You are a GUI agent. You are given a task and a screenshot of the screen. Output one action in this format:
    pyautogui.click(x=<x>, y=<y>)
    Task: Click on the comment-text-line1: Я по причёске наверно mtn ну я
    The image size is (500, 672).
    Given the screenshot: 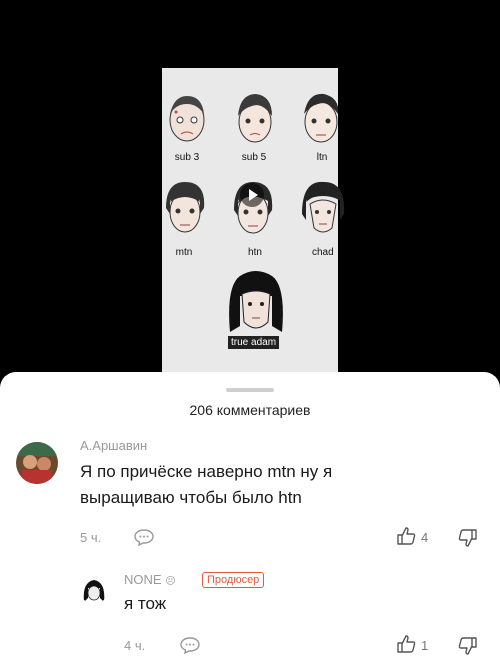 What is the action you would take?
    pyautogui.click(x=206, y=471)
    